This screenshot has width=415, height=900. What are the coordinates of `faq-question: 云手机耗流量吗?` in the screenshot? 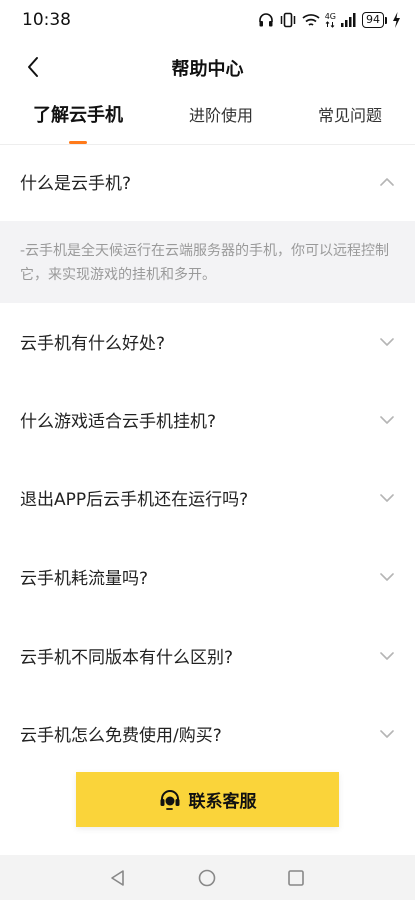 It's located at (84, 579).